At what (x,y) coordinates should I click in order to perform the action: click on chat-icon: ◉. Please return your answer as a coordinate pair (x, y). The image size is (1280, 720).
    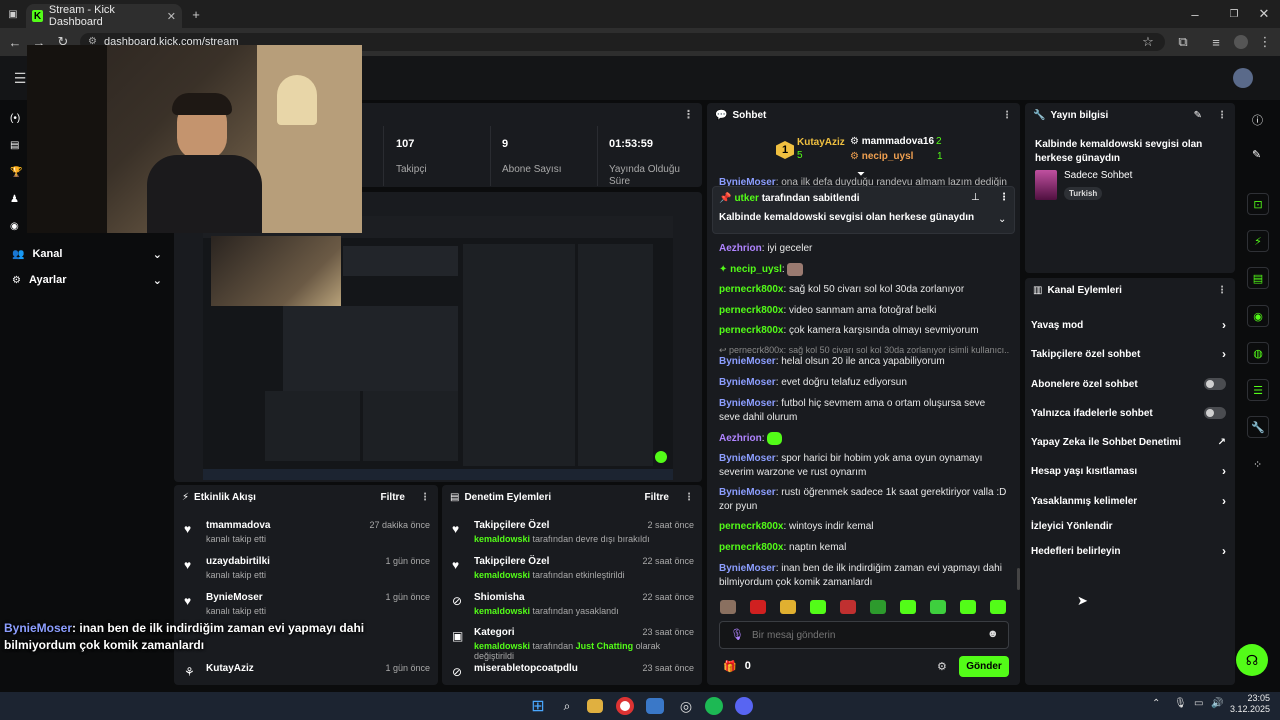
    Looking at the image, I should click on (1258, 316).